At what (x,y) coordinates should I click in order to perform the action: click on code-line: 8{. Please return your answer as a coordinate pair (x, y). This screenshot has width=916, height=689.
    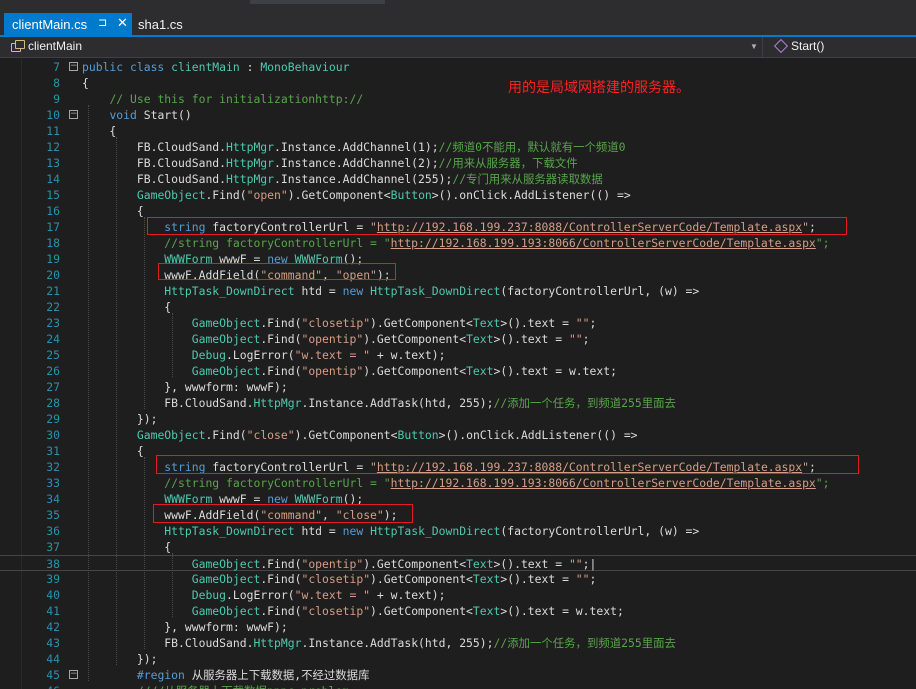
    Looking at the image, I should click on (458, 83).